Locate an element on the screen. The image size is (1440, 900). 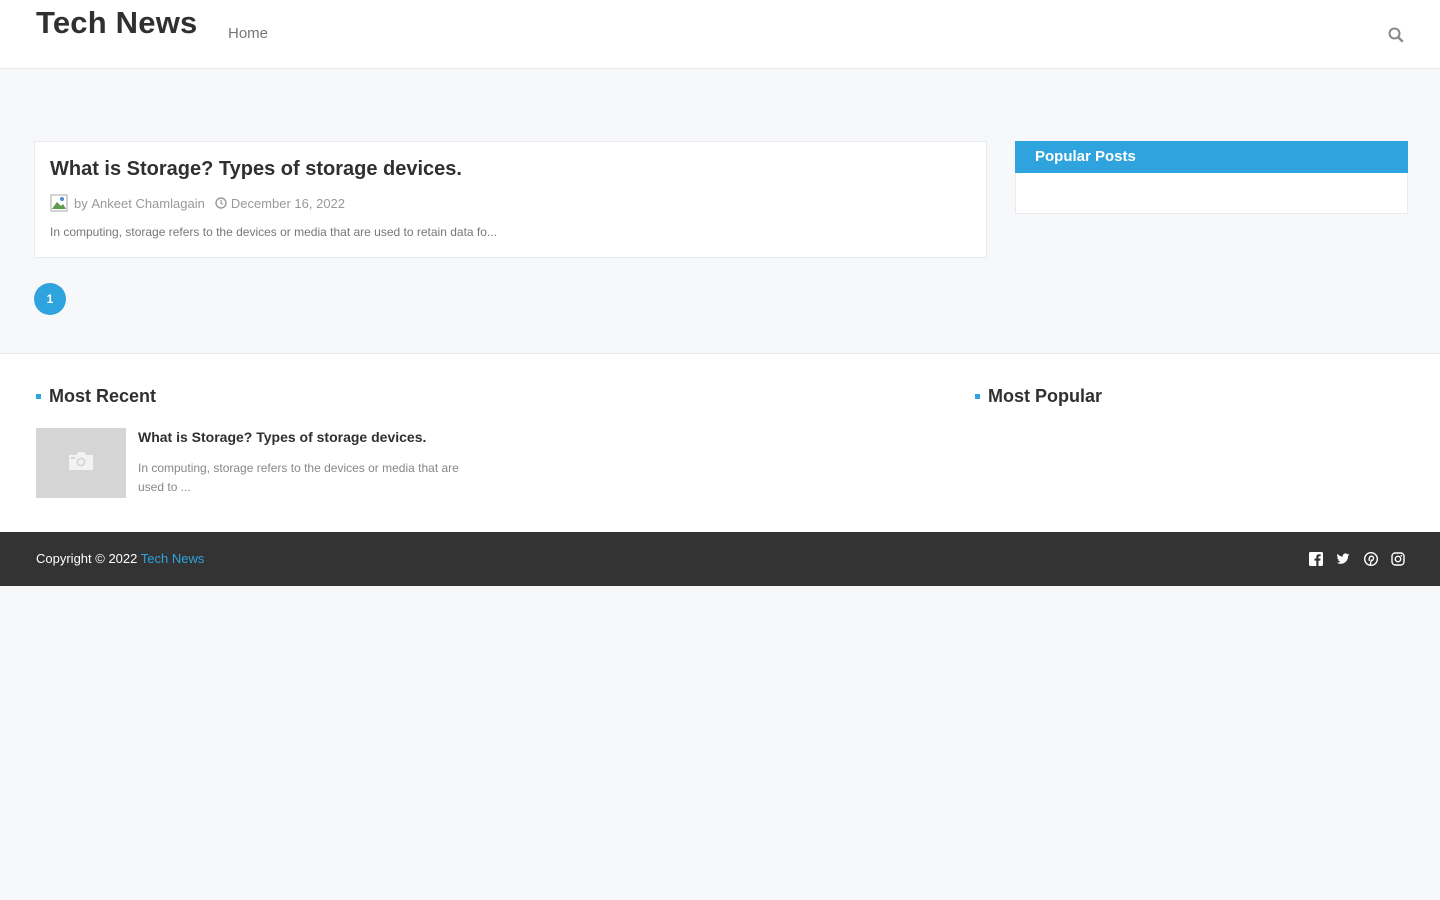
facebook-icon is located at coordinates (1316, 559).